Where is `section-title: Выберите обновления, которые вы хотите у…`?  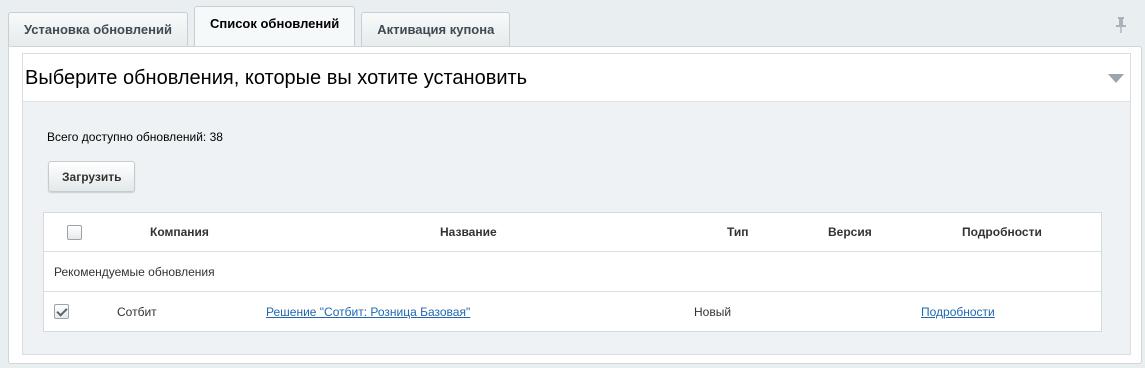 section-title: Выберите обновления, которые вы хотите у… is located at coordinates (276, 78).